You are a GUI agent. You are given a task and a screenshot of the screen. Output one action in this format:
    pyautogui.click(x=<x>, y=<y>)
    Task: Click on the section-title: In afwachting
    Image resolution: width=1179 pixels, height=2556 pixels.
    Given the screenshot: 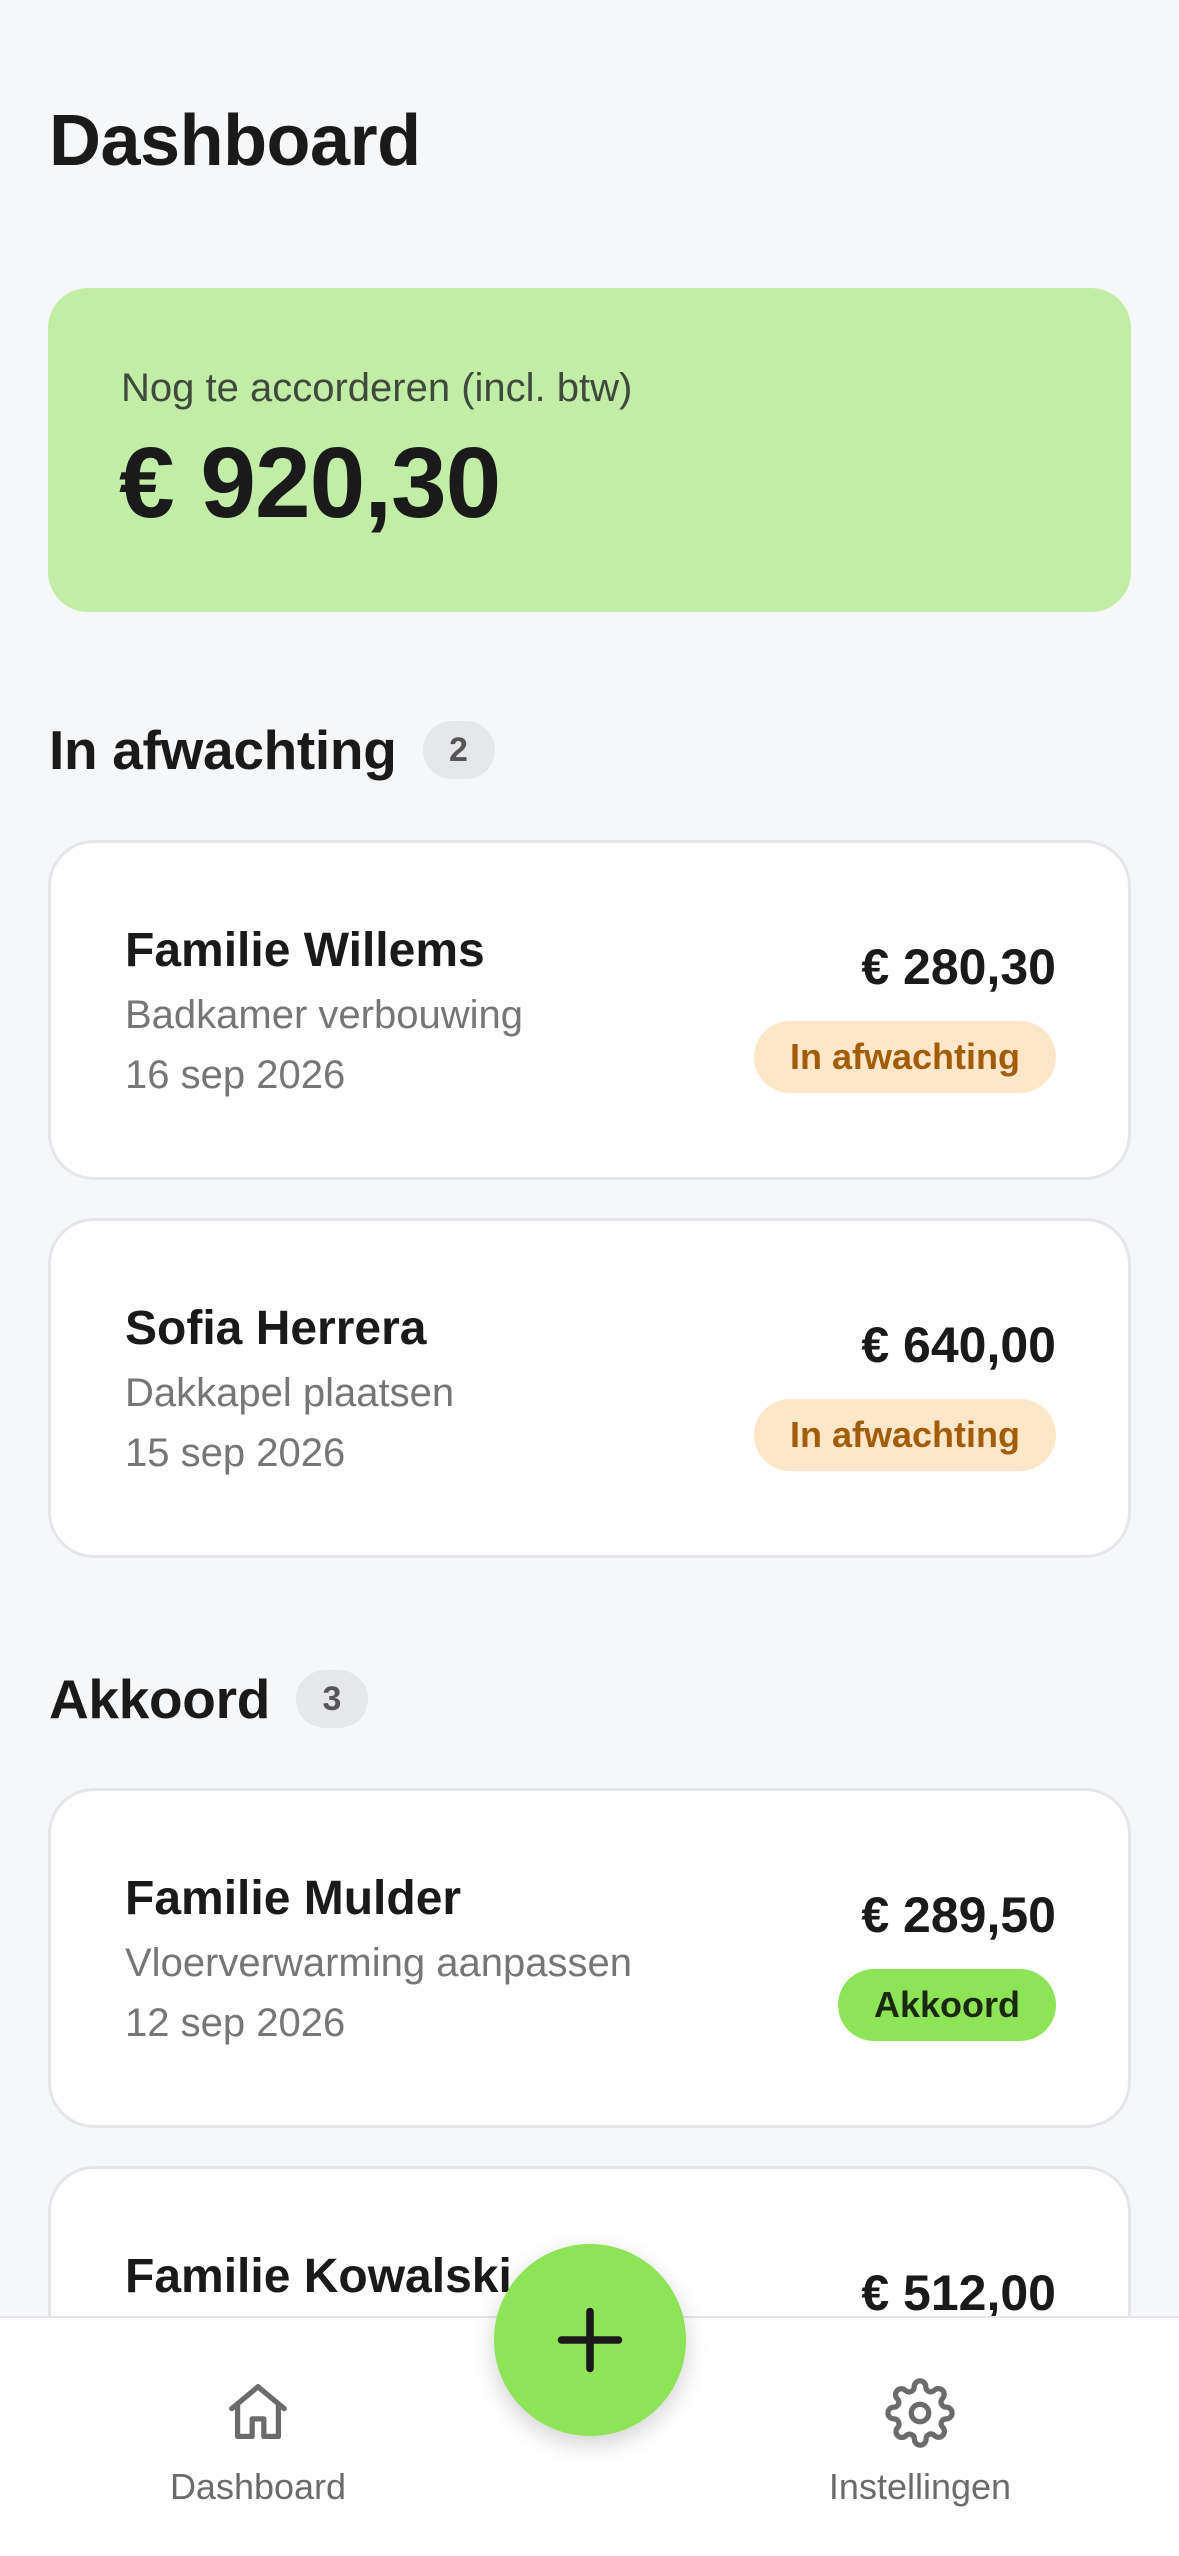 What is the action you would take?
    pyautogui.click(x=223, y=750)
    